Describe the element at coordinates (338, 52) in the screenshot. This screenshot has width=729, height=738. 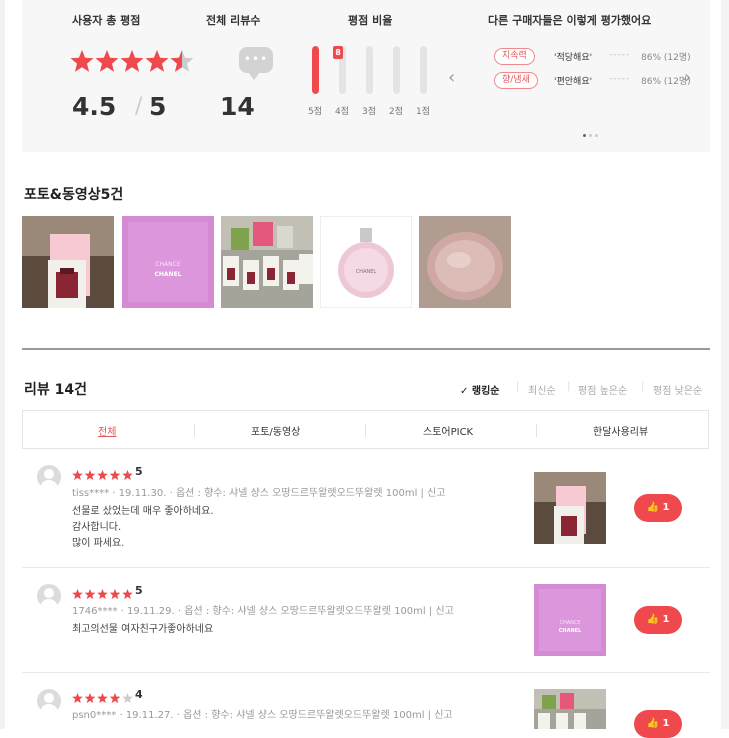
I see `ratio-top-badge: 8` at that location.